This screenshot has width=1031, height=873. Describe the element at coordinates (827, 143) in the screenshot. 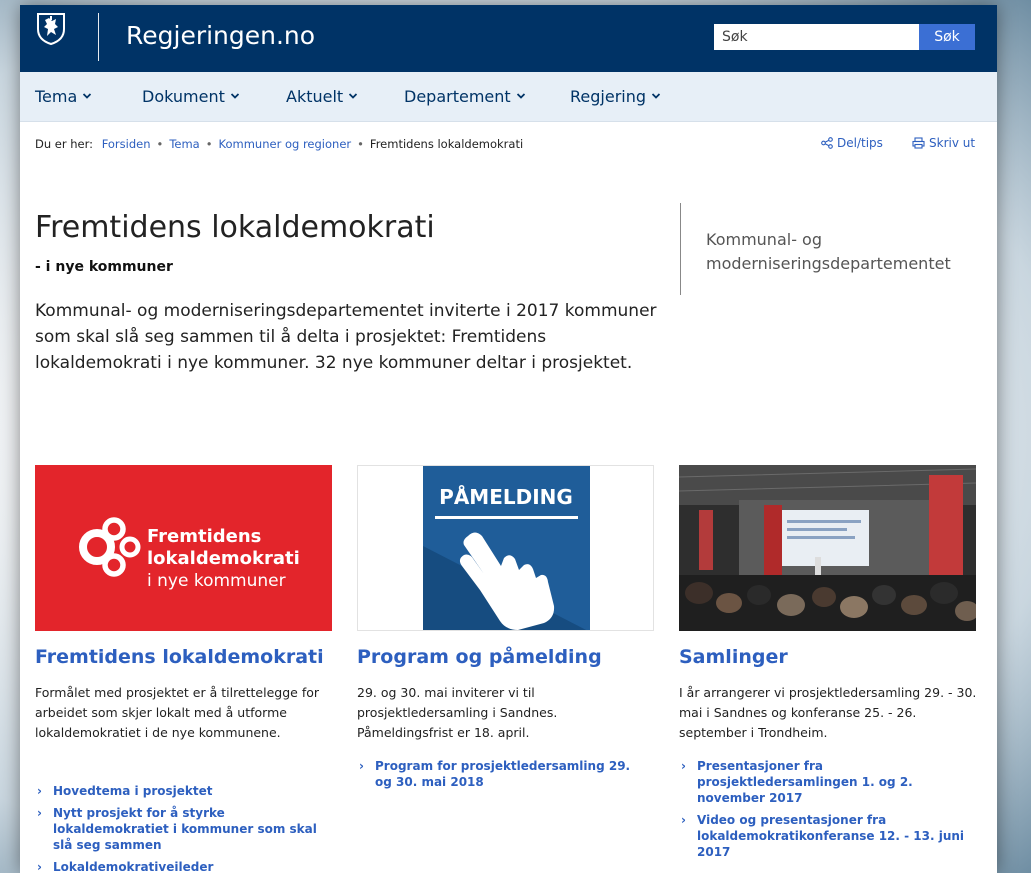

I see `share-icon` at that location.